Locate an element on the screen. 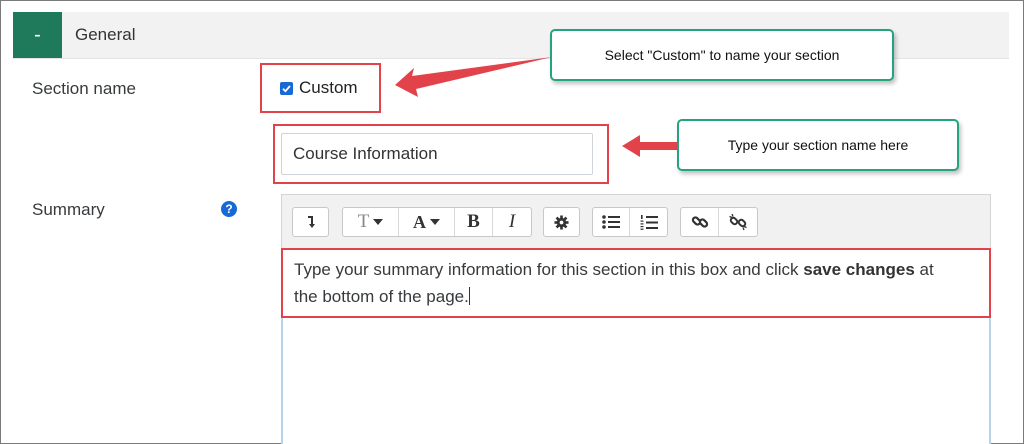  section-header-title: General is located at coordinates (105, 34).